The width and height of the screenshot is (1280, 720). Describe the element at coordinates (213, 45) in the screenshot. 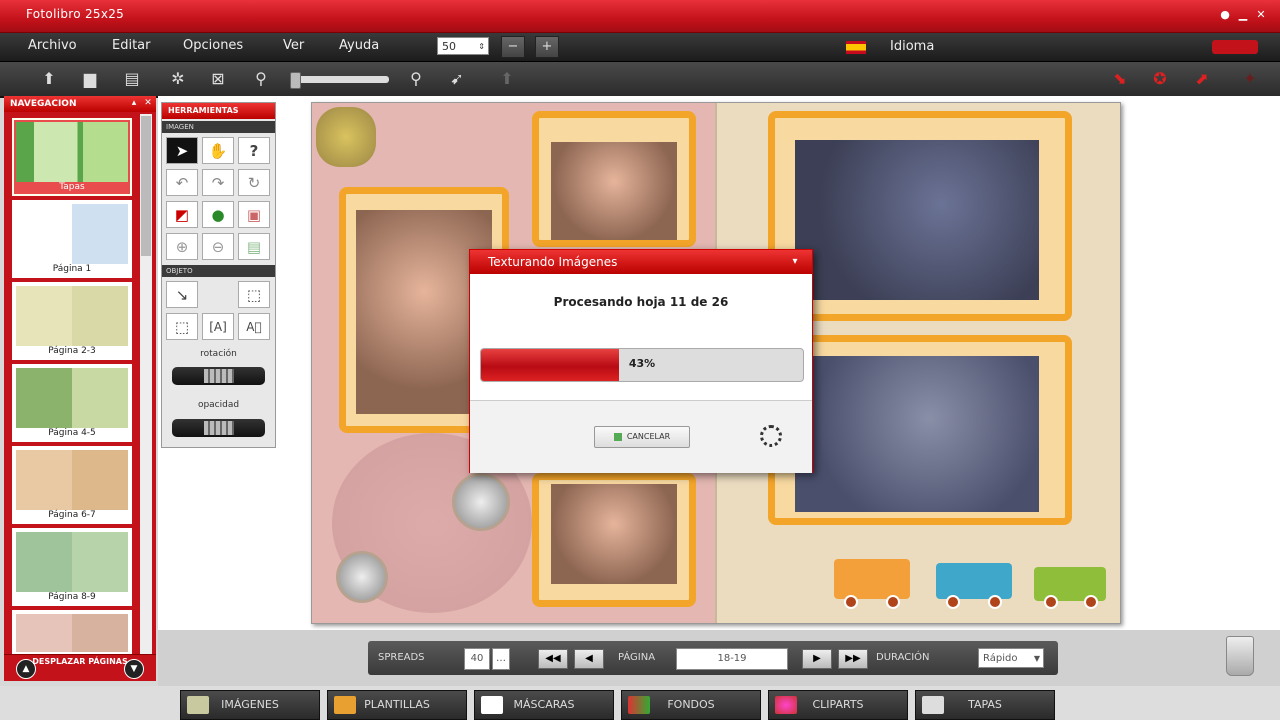

I see `menu-opciones: Opciones` at that location.